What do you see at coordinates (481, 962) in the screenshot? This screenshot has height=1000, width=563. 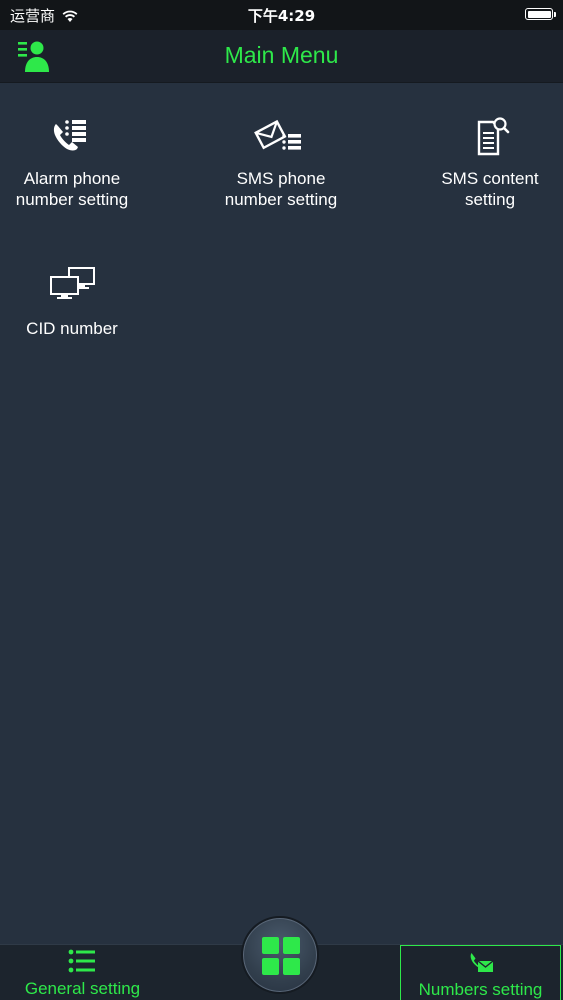 I see `phone-message-icon` at bounding box center [481, 962].